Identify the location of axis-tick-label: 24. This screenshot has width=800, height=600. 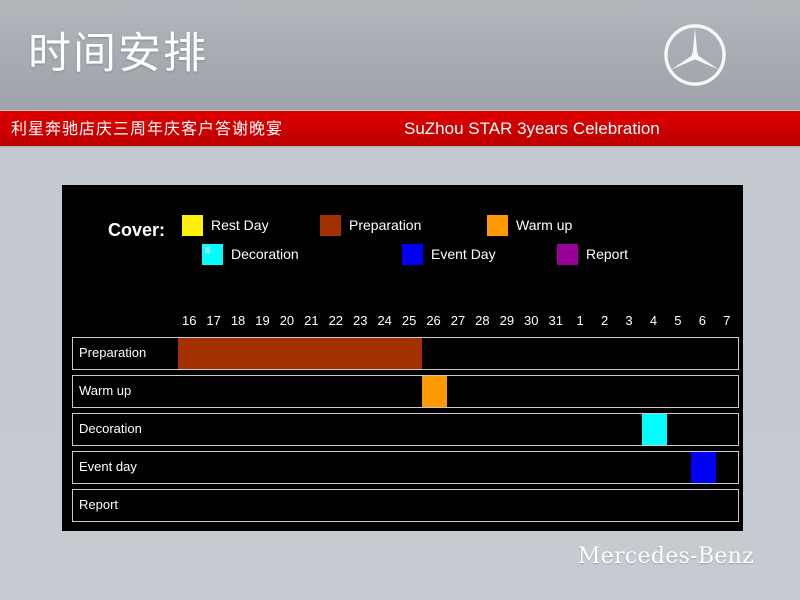
(384, 320).